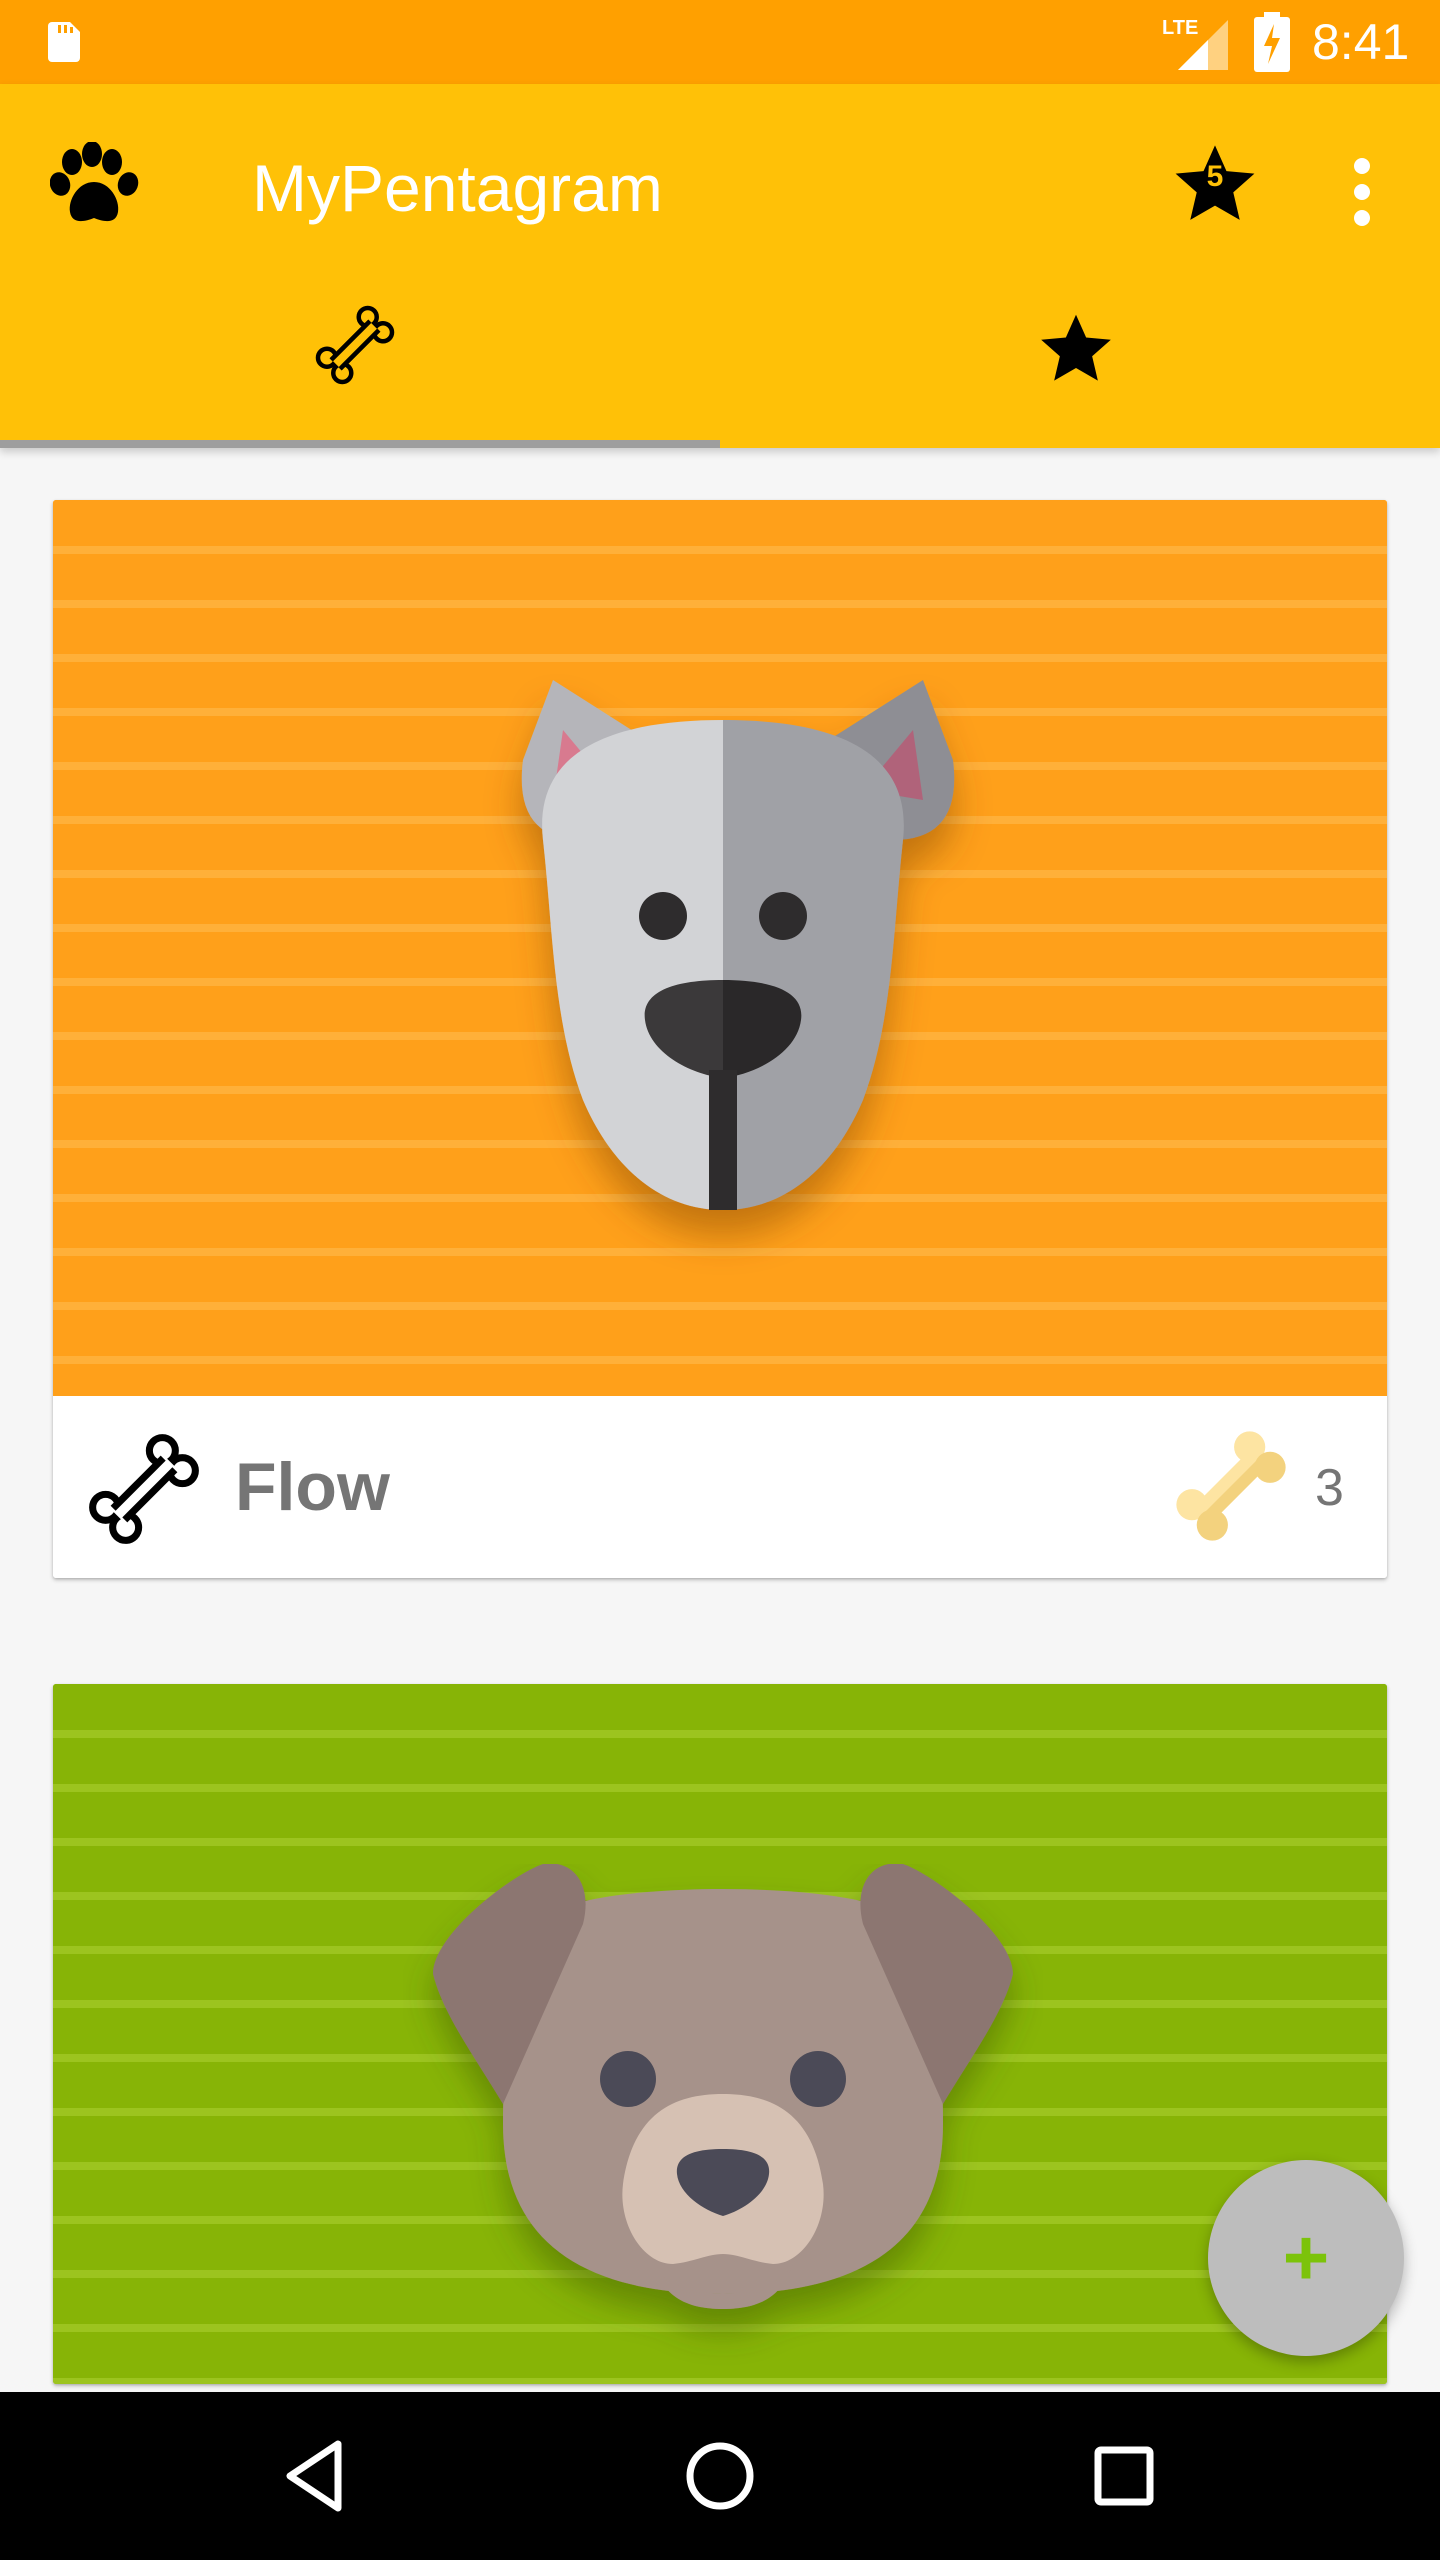 This screenshot has height=2560, width=1440. Describe the element at coordinates (738, 945) in the screenshot. I see `gray-dog-illustration` at that location.